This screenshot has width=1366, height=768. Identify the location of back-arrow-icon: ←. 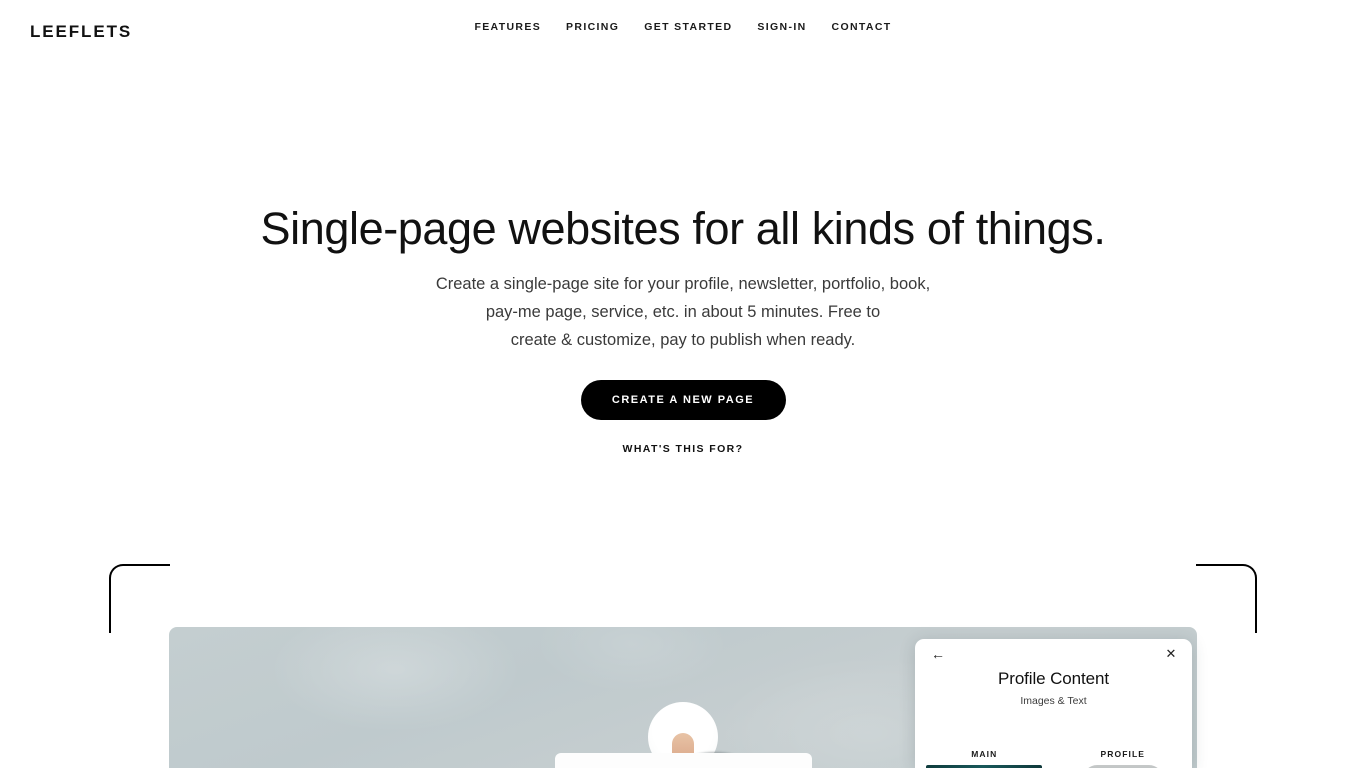
(938, 654).